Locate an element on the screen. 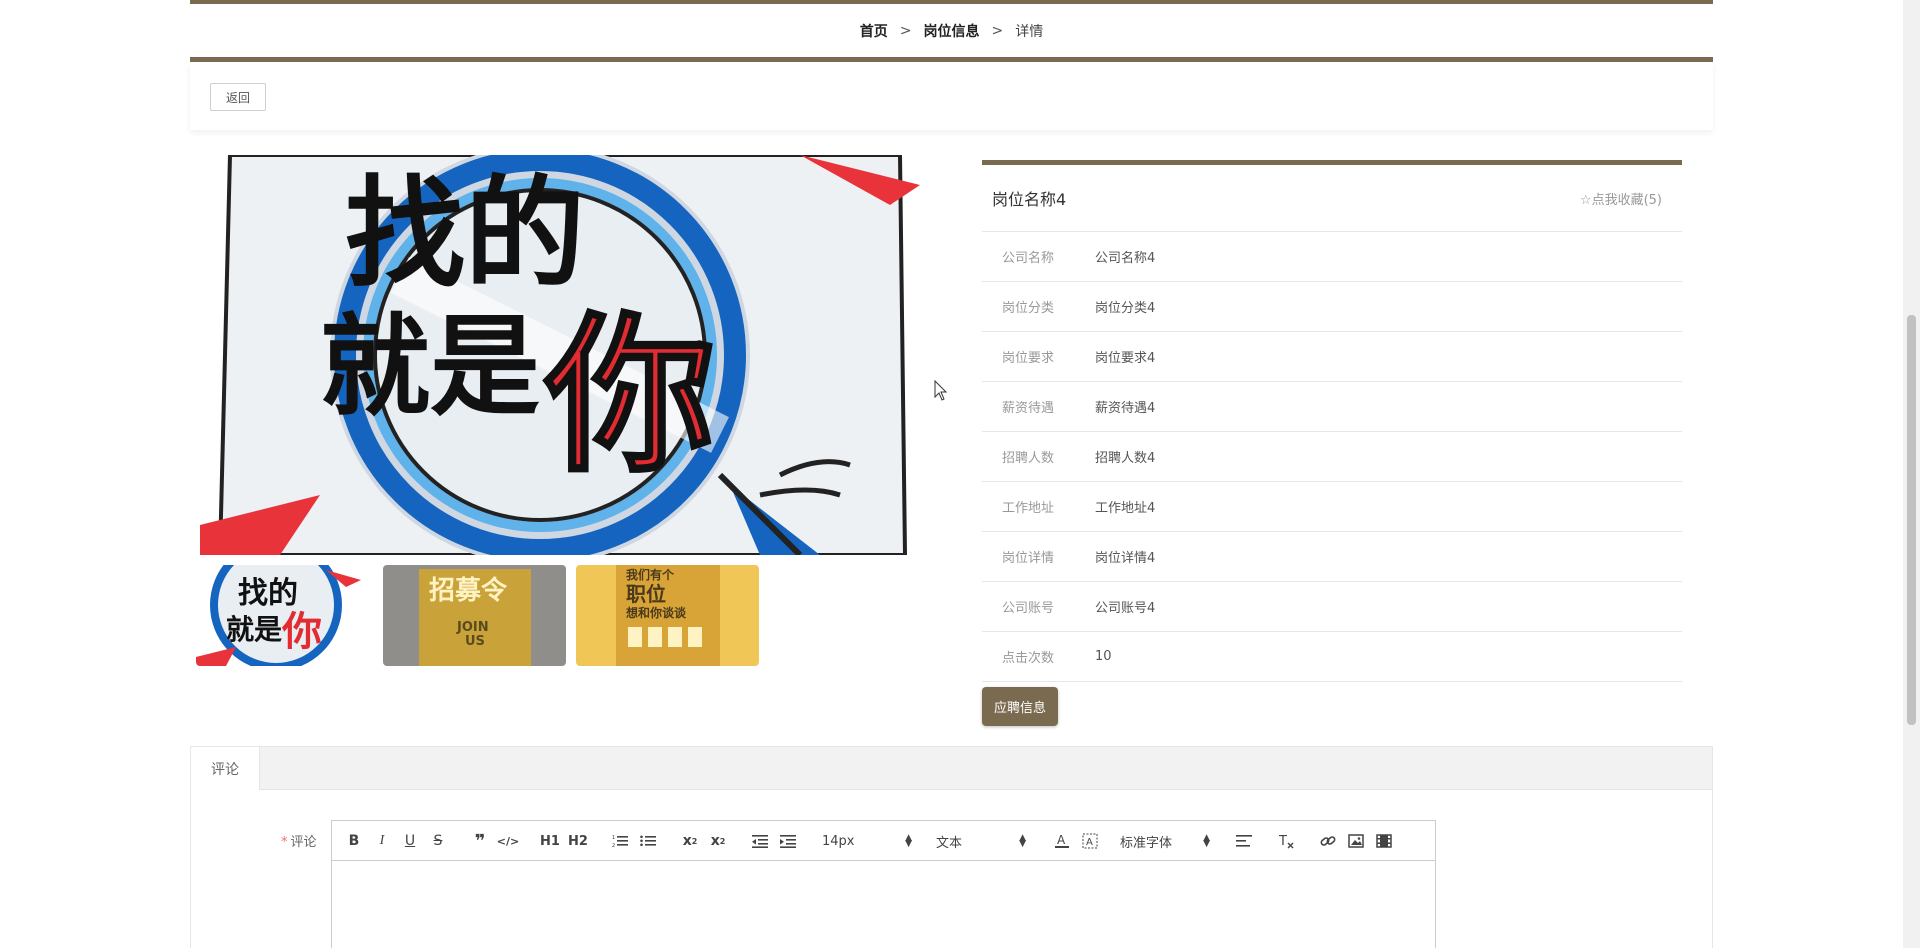  detail-row-address: 工作地址 工作地址4 is located at coordinates (1332, 507).